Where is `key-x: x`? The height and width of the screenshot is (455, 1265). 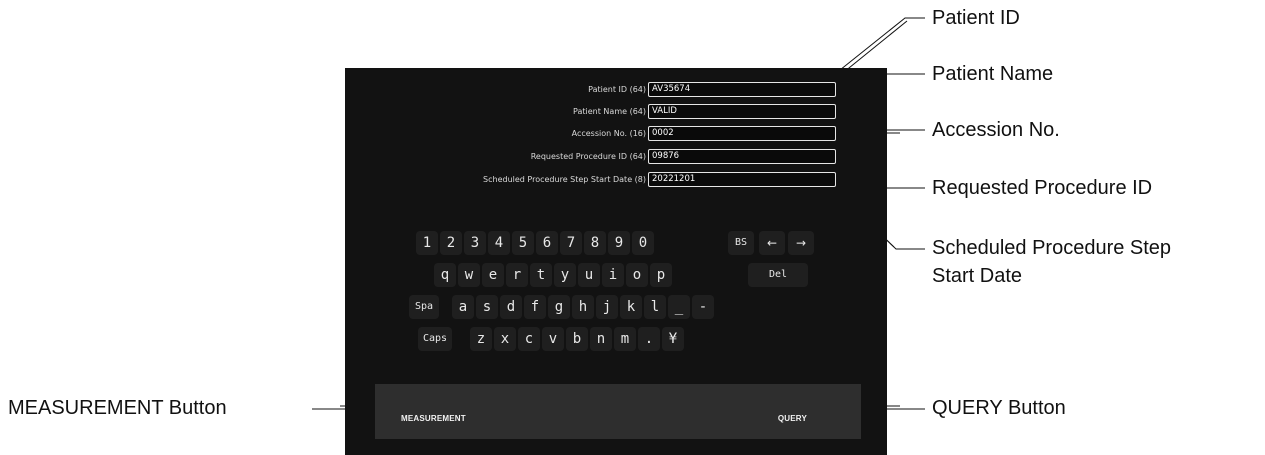
key-x: x is located at coordinates (505, 339).